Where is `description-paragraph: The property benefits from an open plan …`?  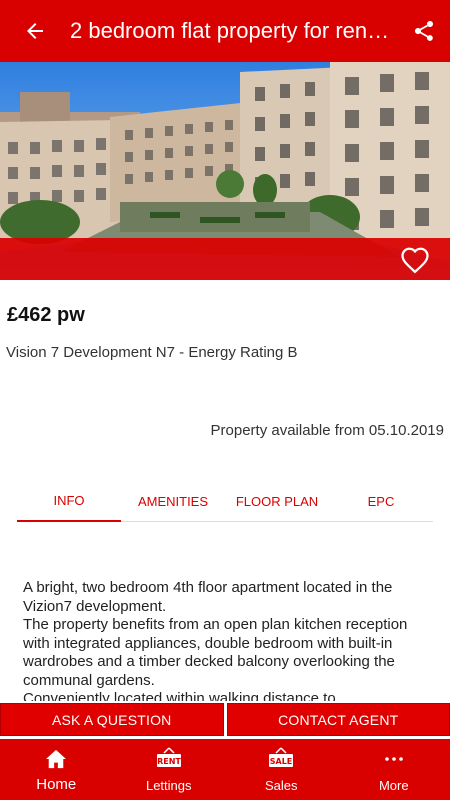
description-paragraph: The property benefits from an open plan … is located at coordinates (215, 652).